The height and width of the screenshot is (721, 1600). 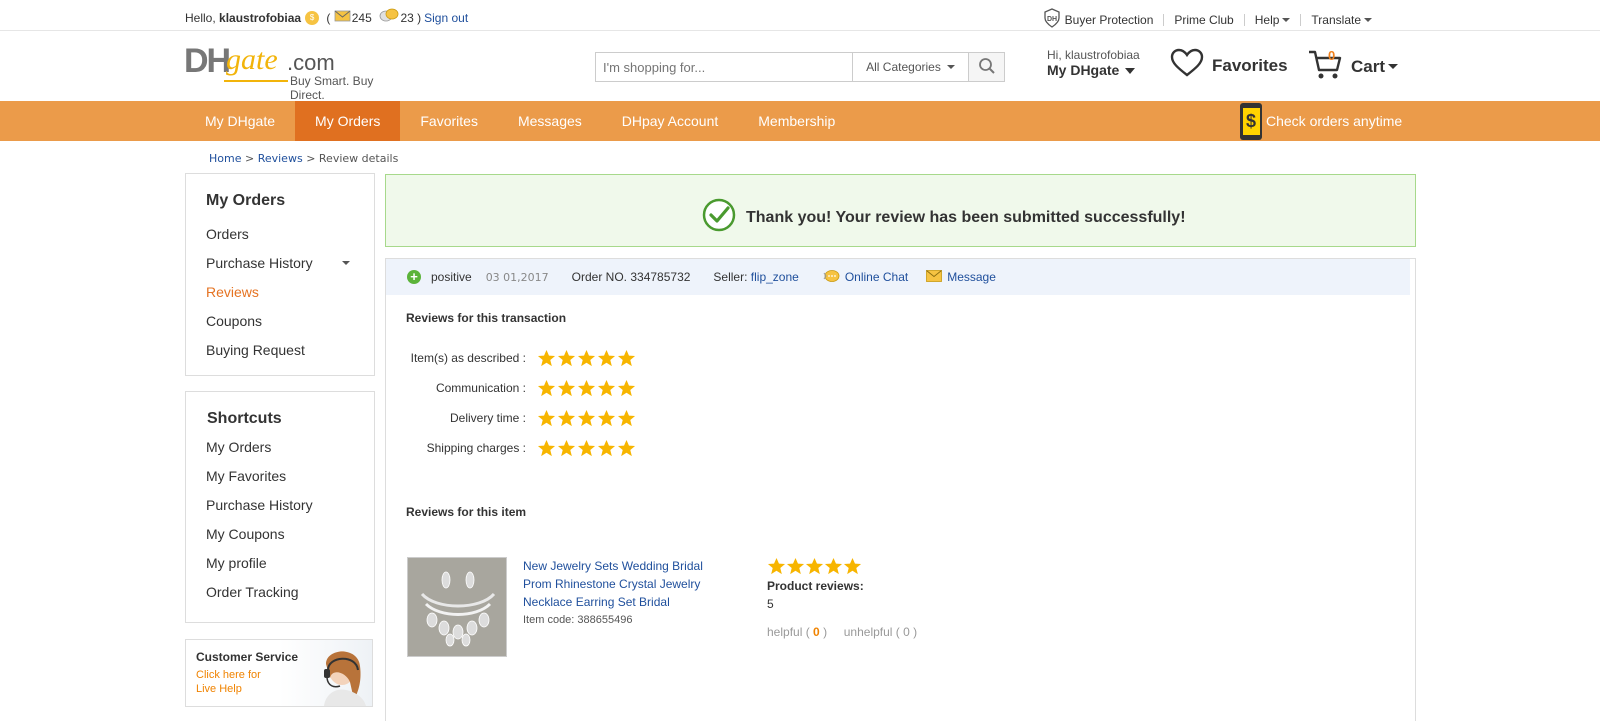 What do you see at coordinates (1164, 19) in the screenshot?
I see `divider` at bounding box center [1164, 19].